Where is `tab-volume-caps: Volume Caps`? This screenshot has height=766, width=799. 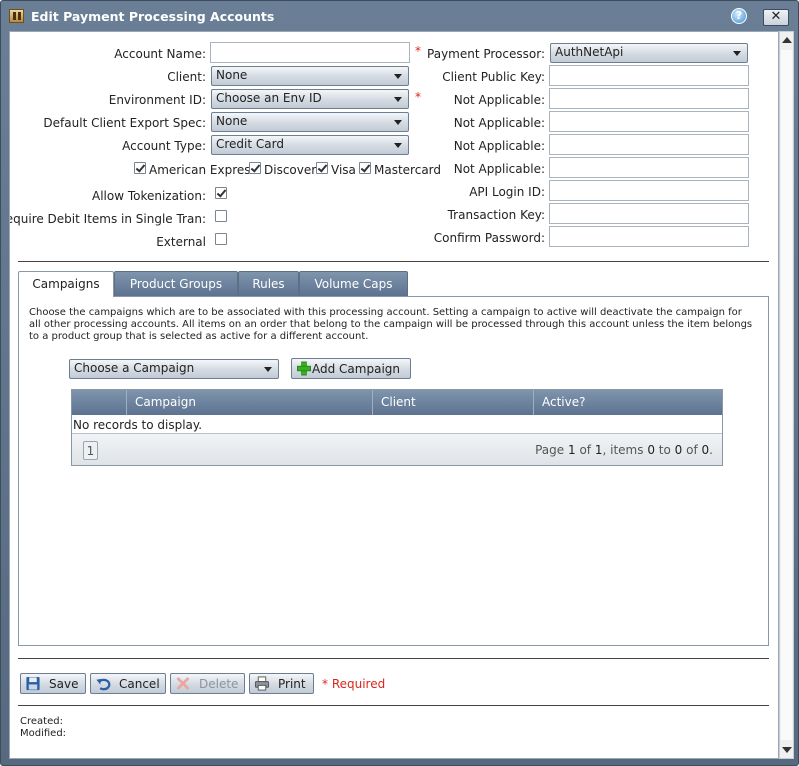
tab-volume-caps: Volume Caps is located at coordinates (353, 283).